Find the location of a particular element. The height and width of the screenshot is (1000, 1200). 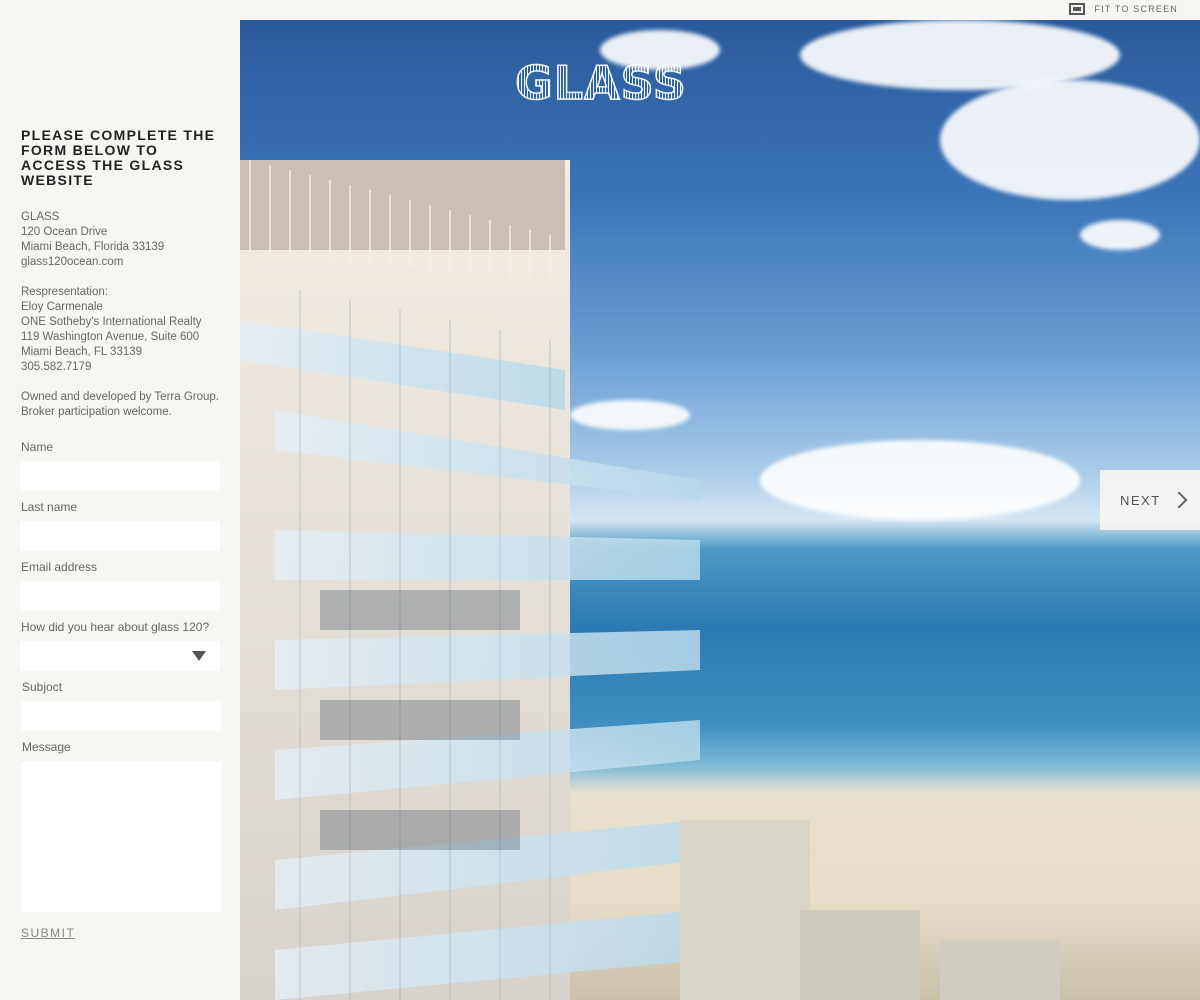

top-bar: FIT TO SCREEN is located at coordinates (600, 10).